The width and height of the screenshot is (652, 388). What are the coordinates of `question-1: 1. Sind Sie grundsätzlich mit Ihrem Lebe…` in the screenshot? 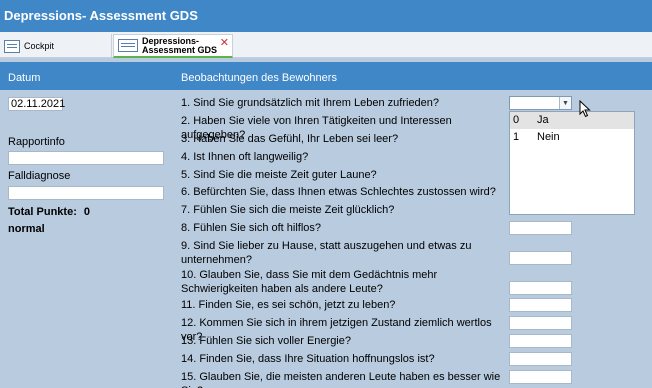 It's located at (310, 103).